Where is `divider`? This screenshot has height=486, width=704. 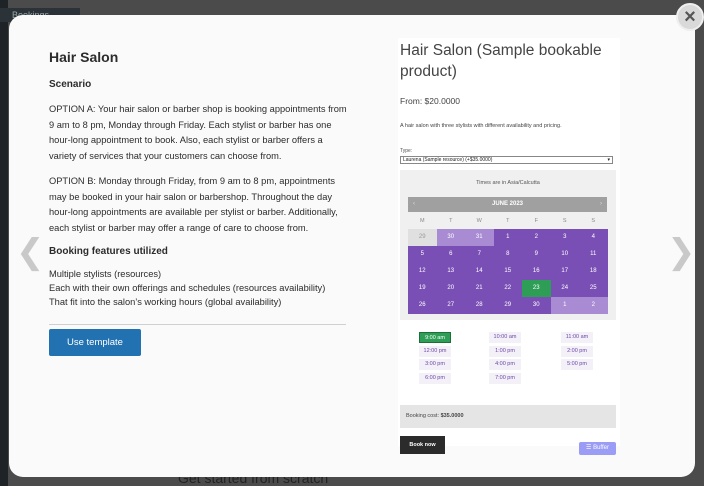
divider is located at coordinates (197, 324).